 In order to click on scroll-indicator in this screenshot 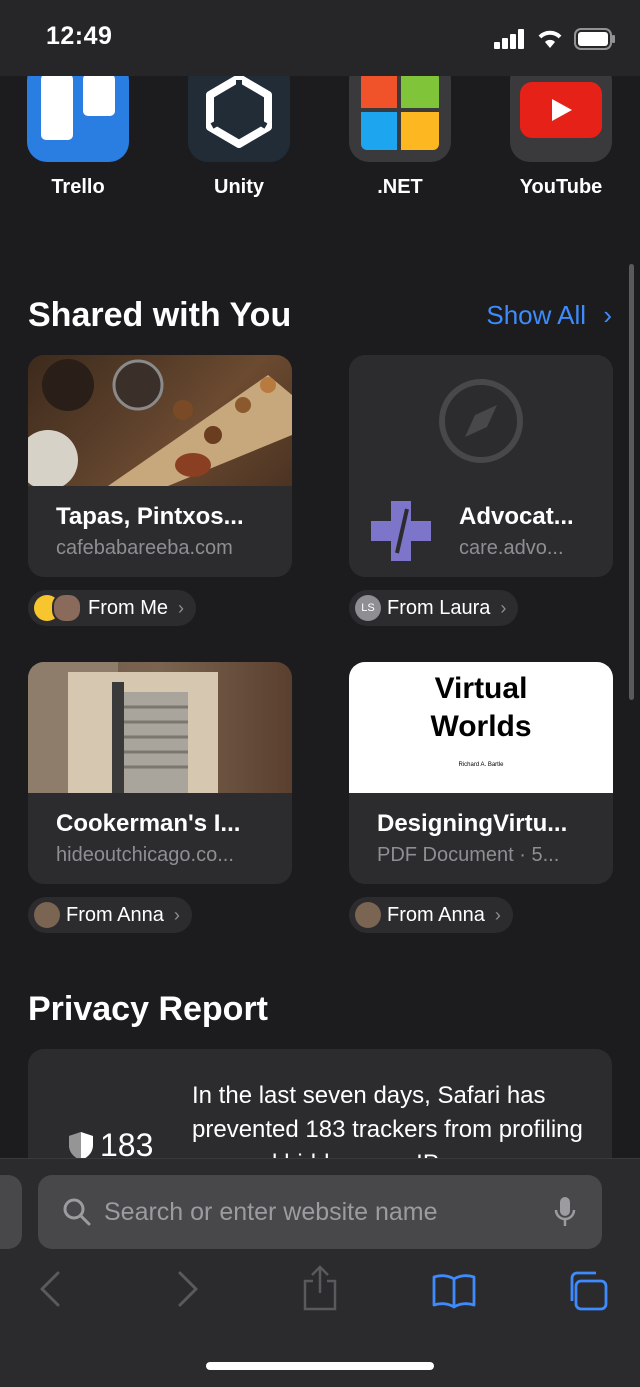, I will do `click(631, 482)`.